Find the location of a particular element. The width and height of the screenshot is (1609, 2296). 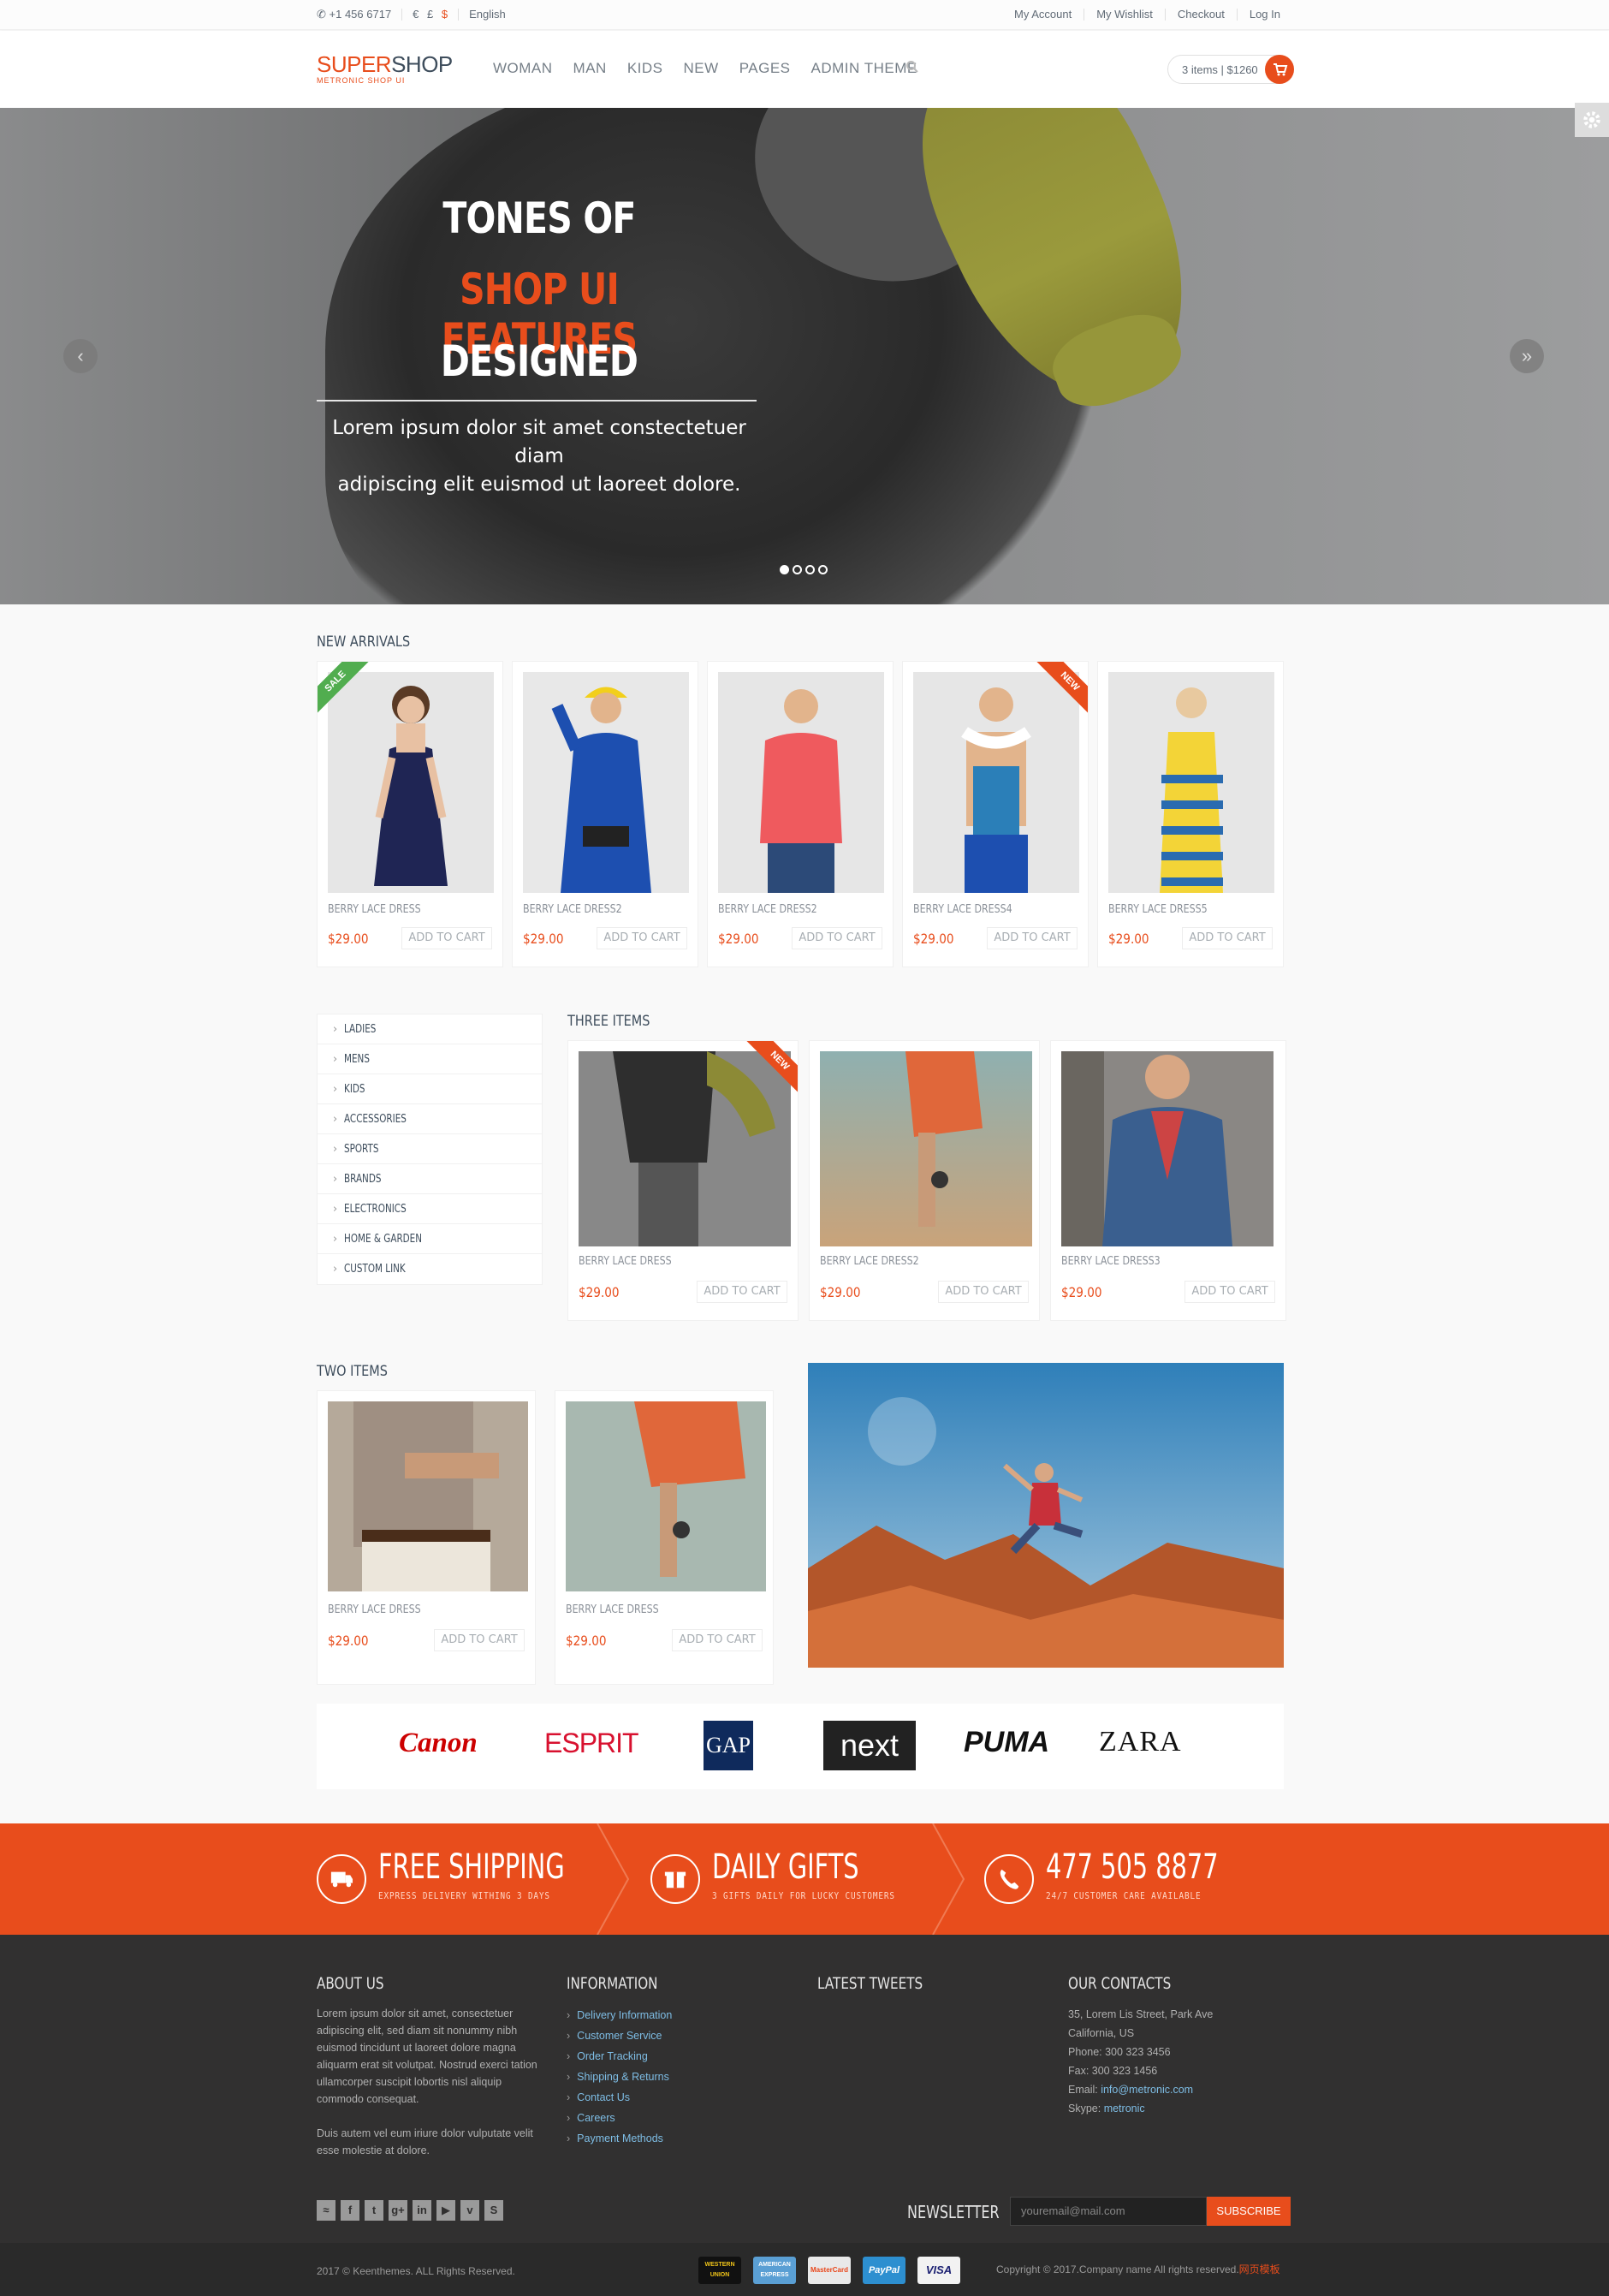

contact-email-link: info@metronic.com is located at coordinates (1147, 2090).